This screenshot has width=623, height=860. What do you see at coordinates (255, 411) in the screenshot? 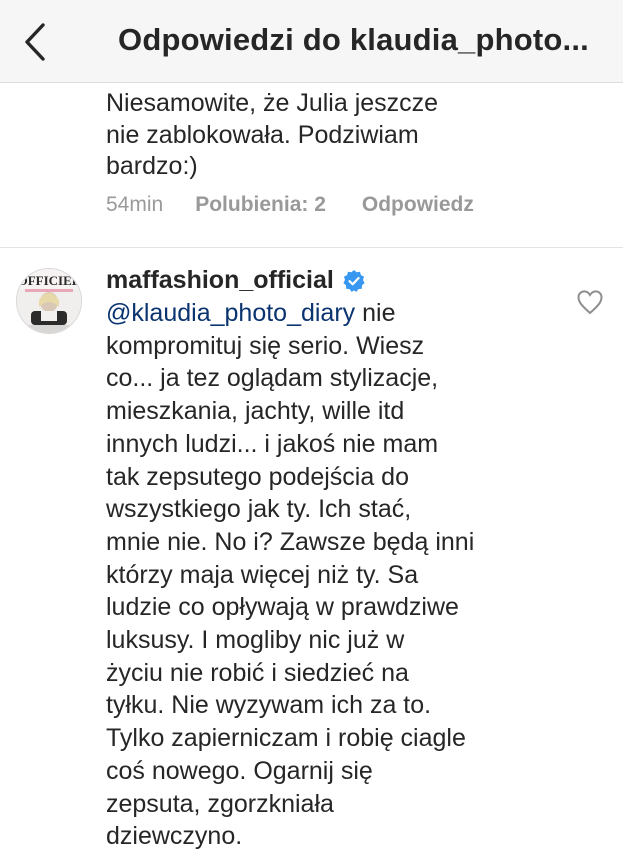
I see `comment-line: mieszkania, jachty, wille itd` at bounding box center [255, 411].